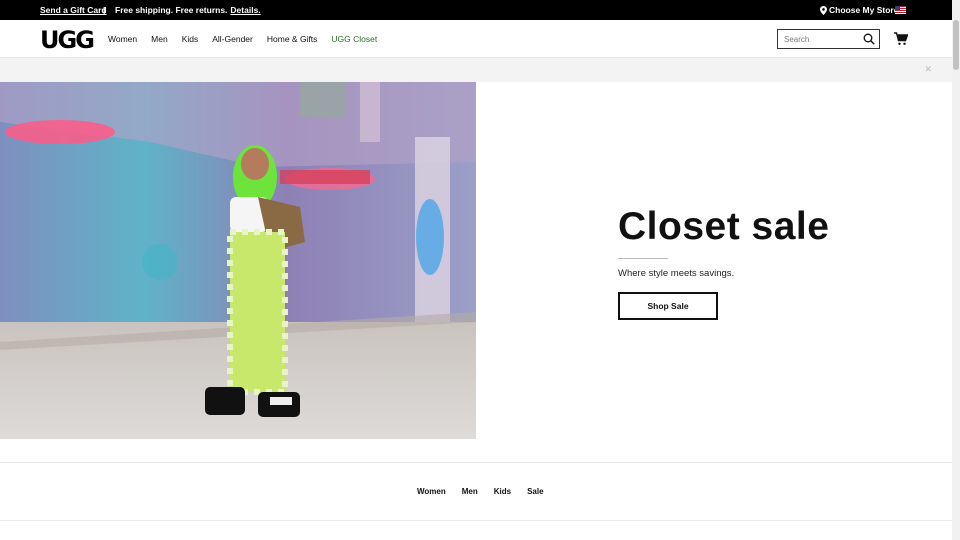 The height and width of the screenshot is (540, 960). I want to click on ugg-logo: UGG, so click(67, 40).